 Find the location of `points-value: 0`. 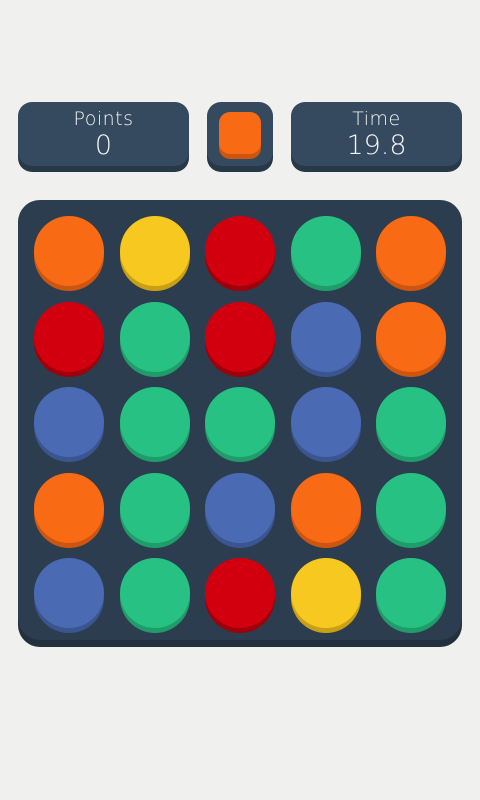

points-value: 0 is located at coordinates (103, 145).